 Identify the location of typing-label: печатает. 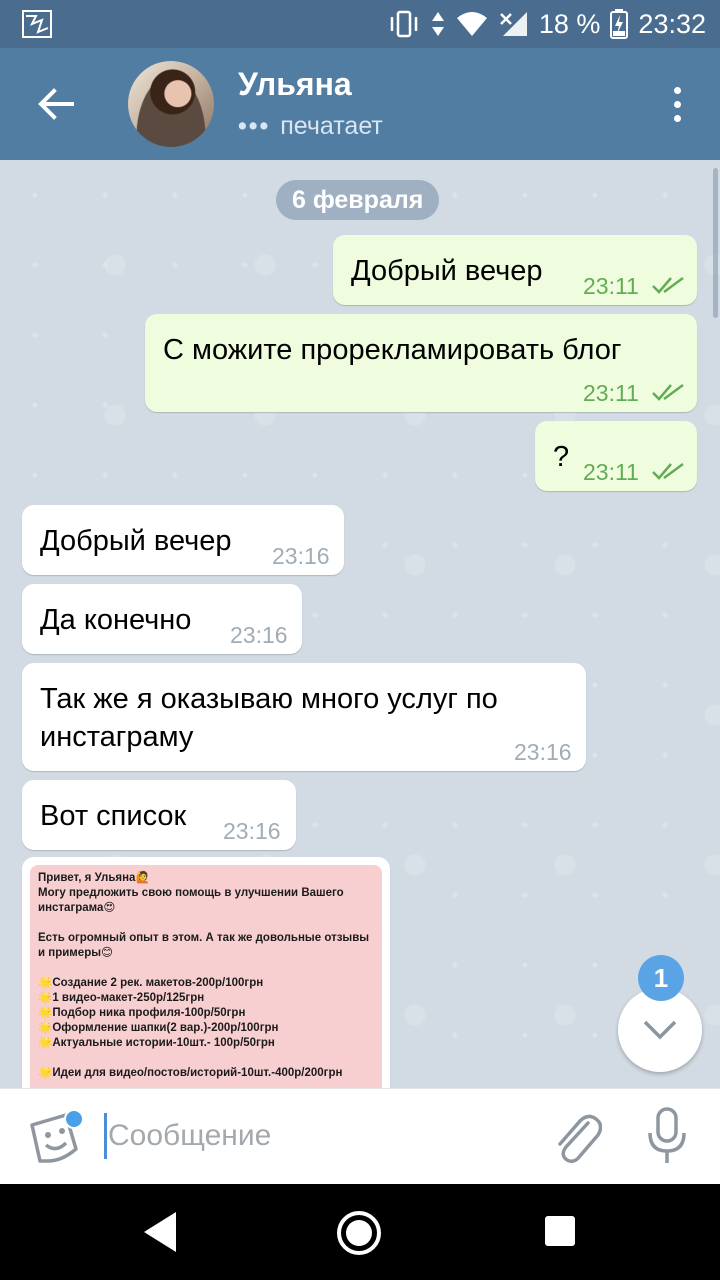
(331, 126).